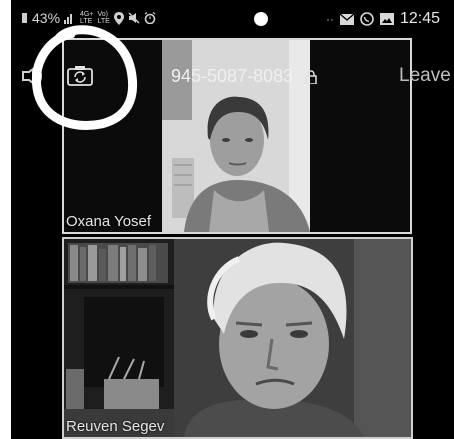 This screenshot has width=454, height=439. I want to click on participant-name-2: Reuven Segev, so click(115, 426).